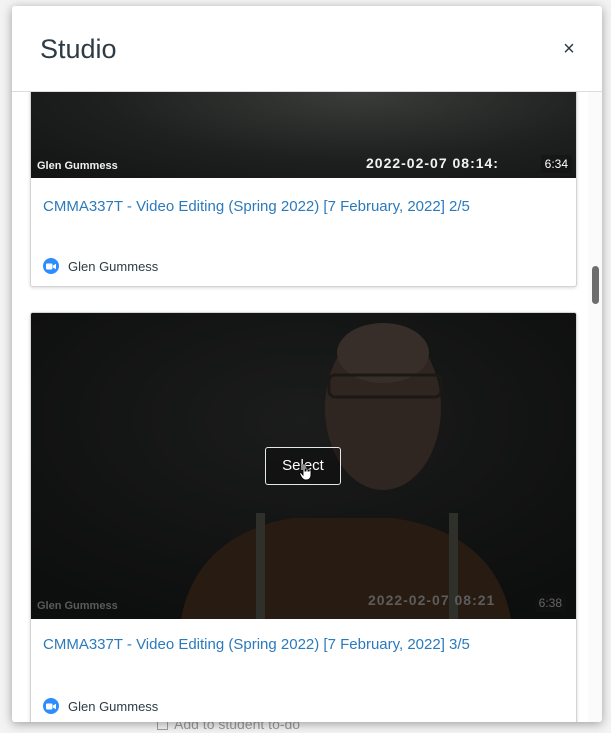  What do you see at coordinates (595, 407) in the screenshot?
I see `scrollbar-track` at bounding box center [595, 407].